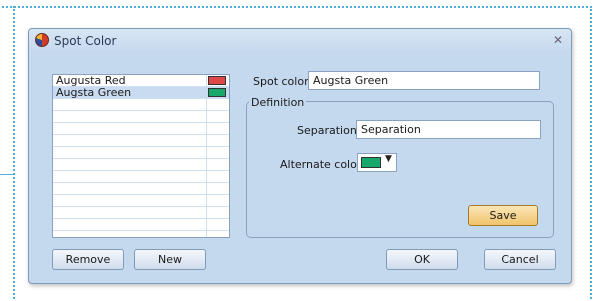 Image resolution: width=595 pixels, height=301 pixels. I want to click on app-icon, so click(42, 40).